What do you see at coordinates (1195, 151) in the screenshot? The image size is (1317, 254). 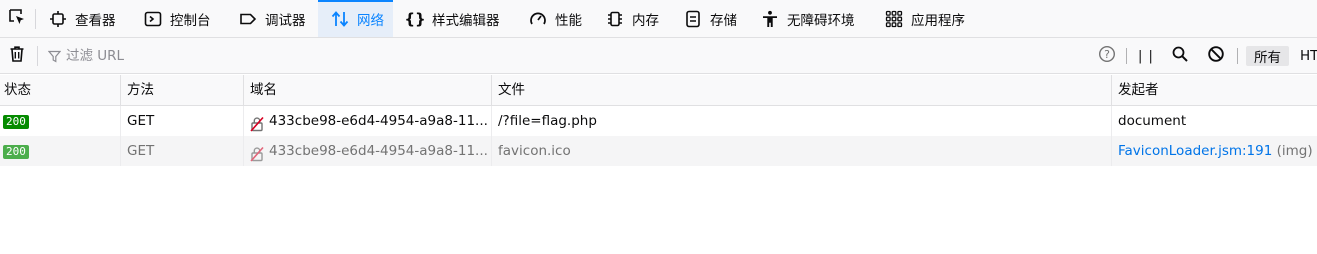 I see `initiator-link: FaviconLoader.jsm:191` at bounding box center [1195, 151].